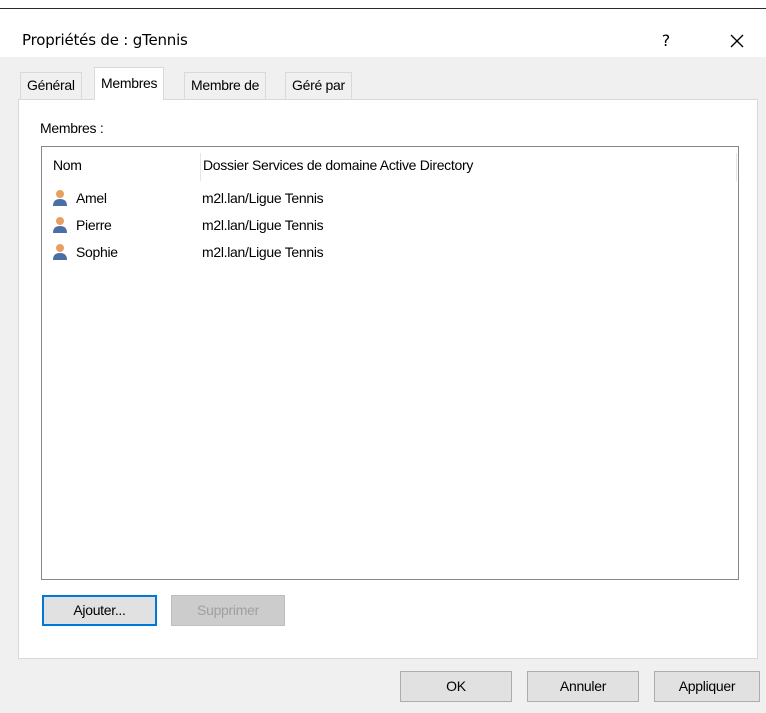  Describe the element at coordinates (387, 252) in the screenshot. I see `table-row: Sophie m2l.lan/Ligue Tennis` at that location.